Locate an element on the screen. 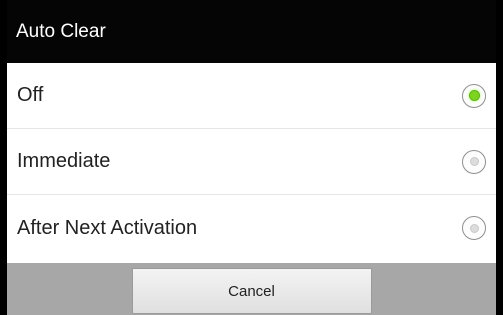 The image size is (503, 315). cancel-button: Cancel is located at coordinates (251, 291).